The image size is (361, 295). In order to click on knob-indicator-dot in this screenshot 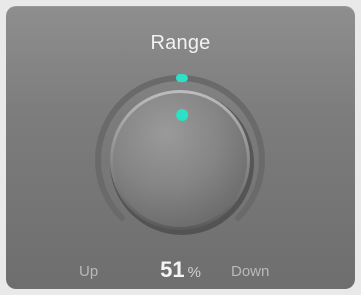, I will do `click(182, 115)`.